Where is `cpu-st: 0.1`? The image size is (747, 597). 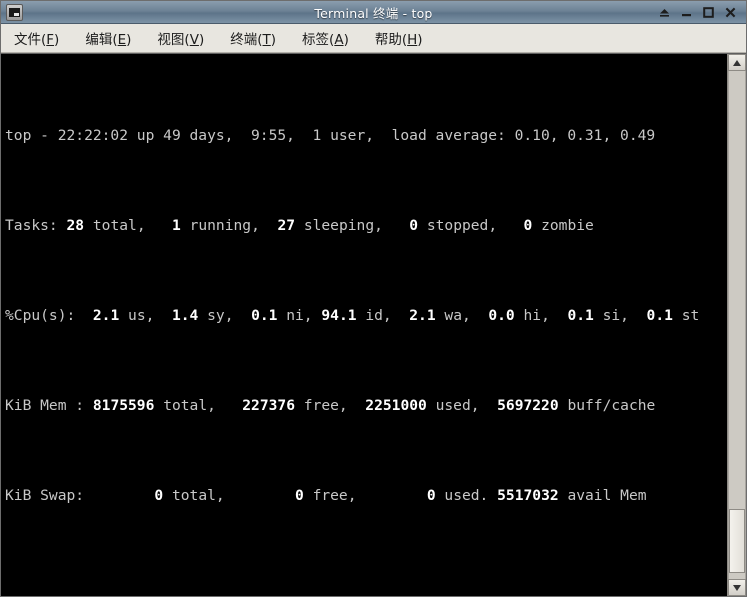 cpu-st: 0.1 is located at coordinates (659, 315).